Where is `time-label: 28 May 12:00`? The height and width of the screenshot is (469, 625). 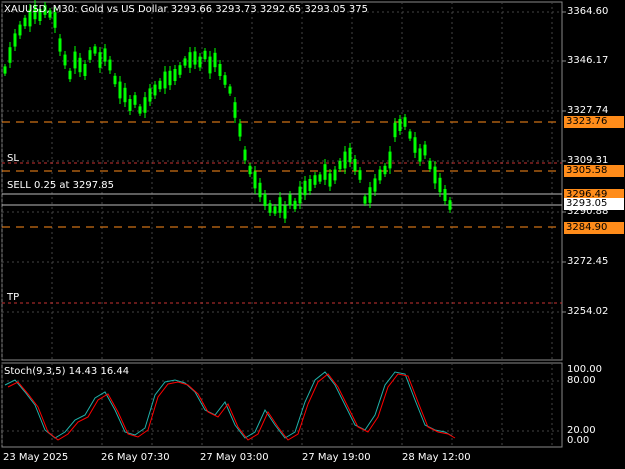
time-label: 28 May 12:00 is located at coordinates (436, 457).